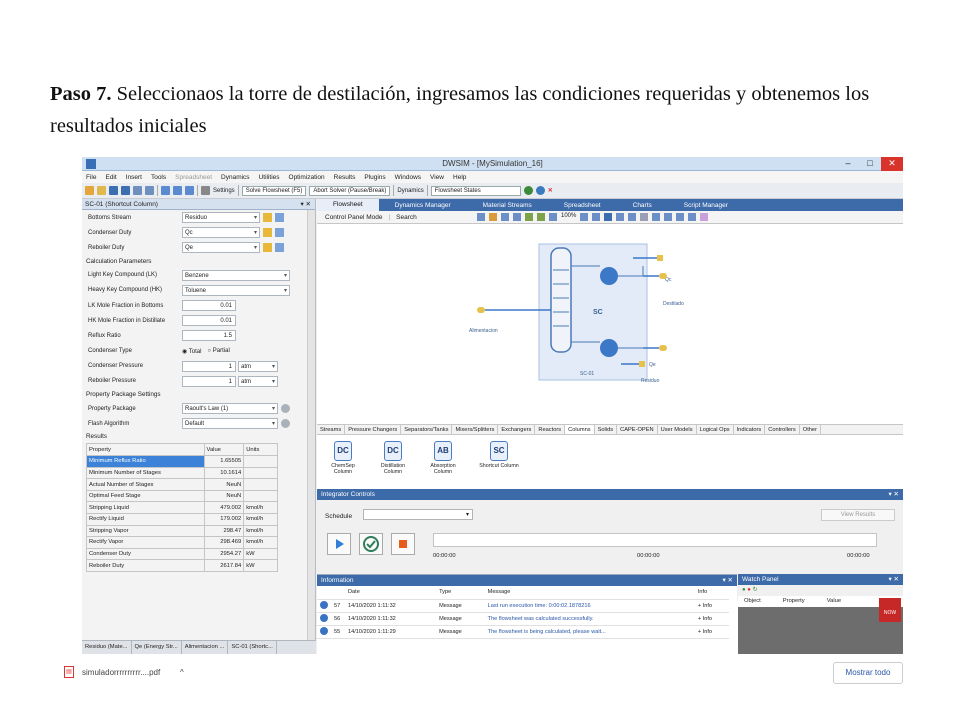 The image size is (960, 720). What do you see at coordinates (755, 590) in the screenshot?
I see `refresh-icon: ↻` at bounding box center [755, 590].